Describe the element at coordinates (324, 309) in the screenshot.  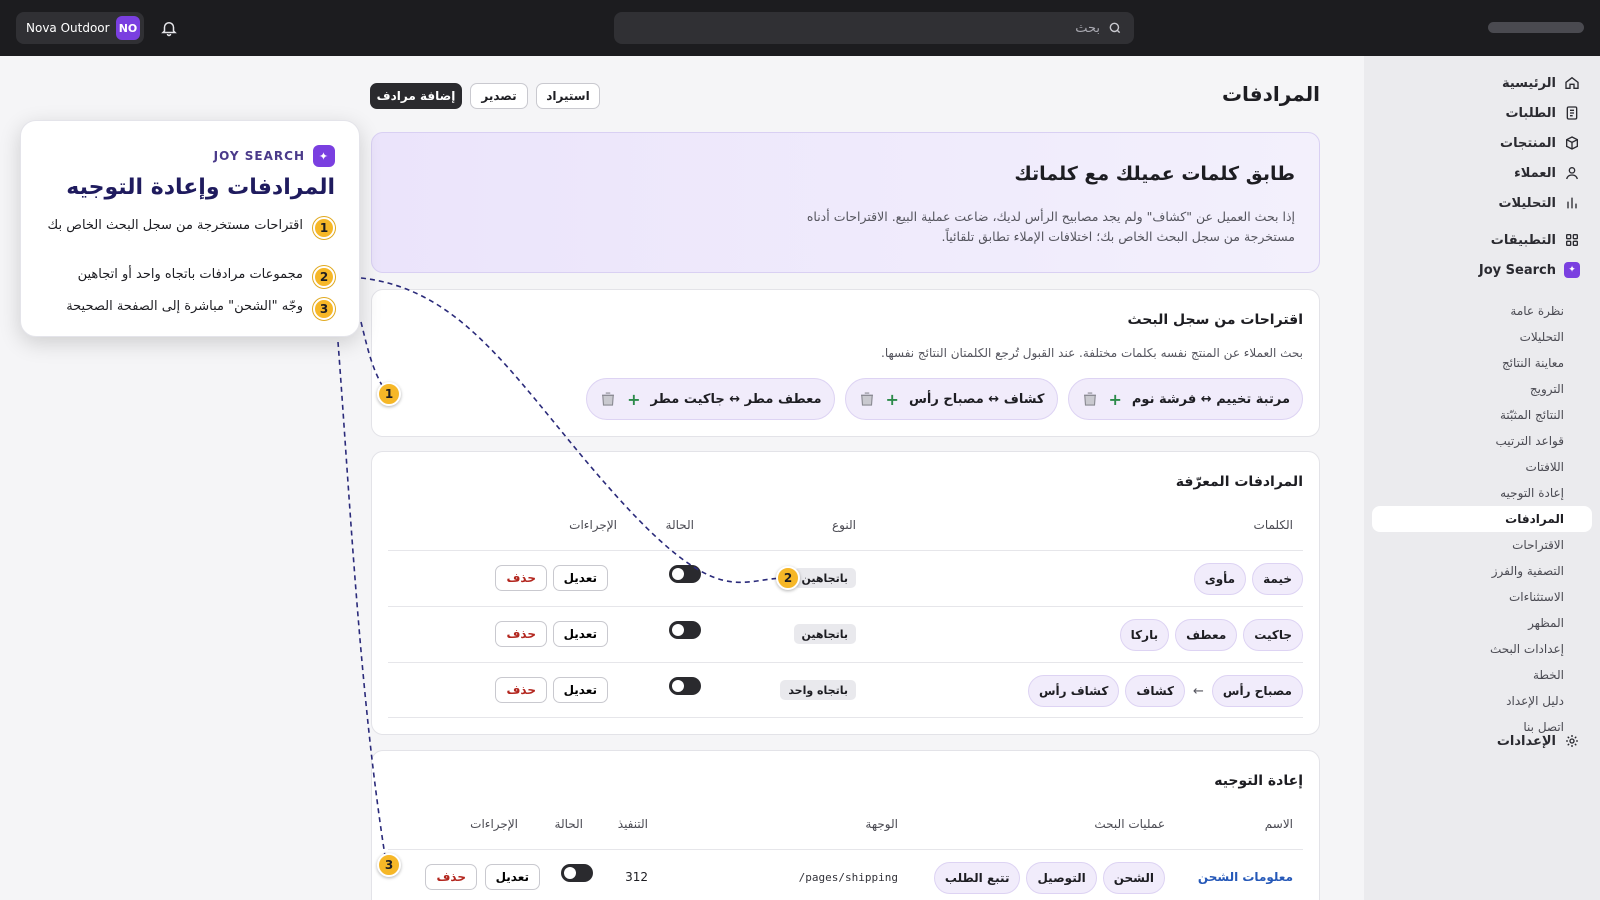
I see `step-number: 3` at that location.